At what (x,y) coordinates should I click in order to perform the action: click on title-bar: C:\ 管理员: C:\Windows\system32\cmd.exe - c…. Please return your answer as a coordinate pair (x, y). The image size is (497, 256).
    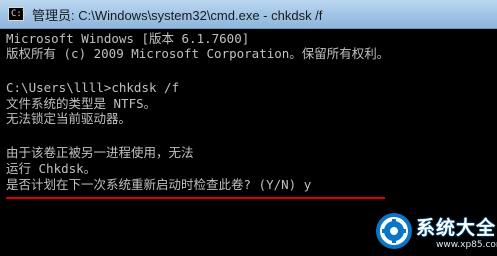
    Looking at the image, I should click on (248, 14).